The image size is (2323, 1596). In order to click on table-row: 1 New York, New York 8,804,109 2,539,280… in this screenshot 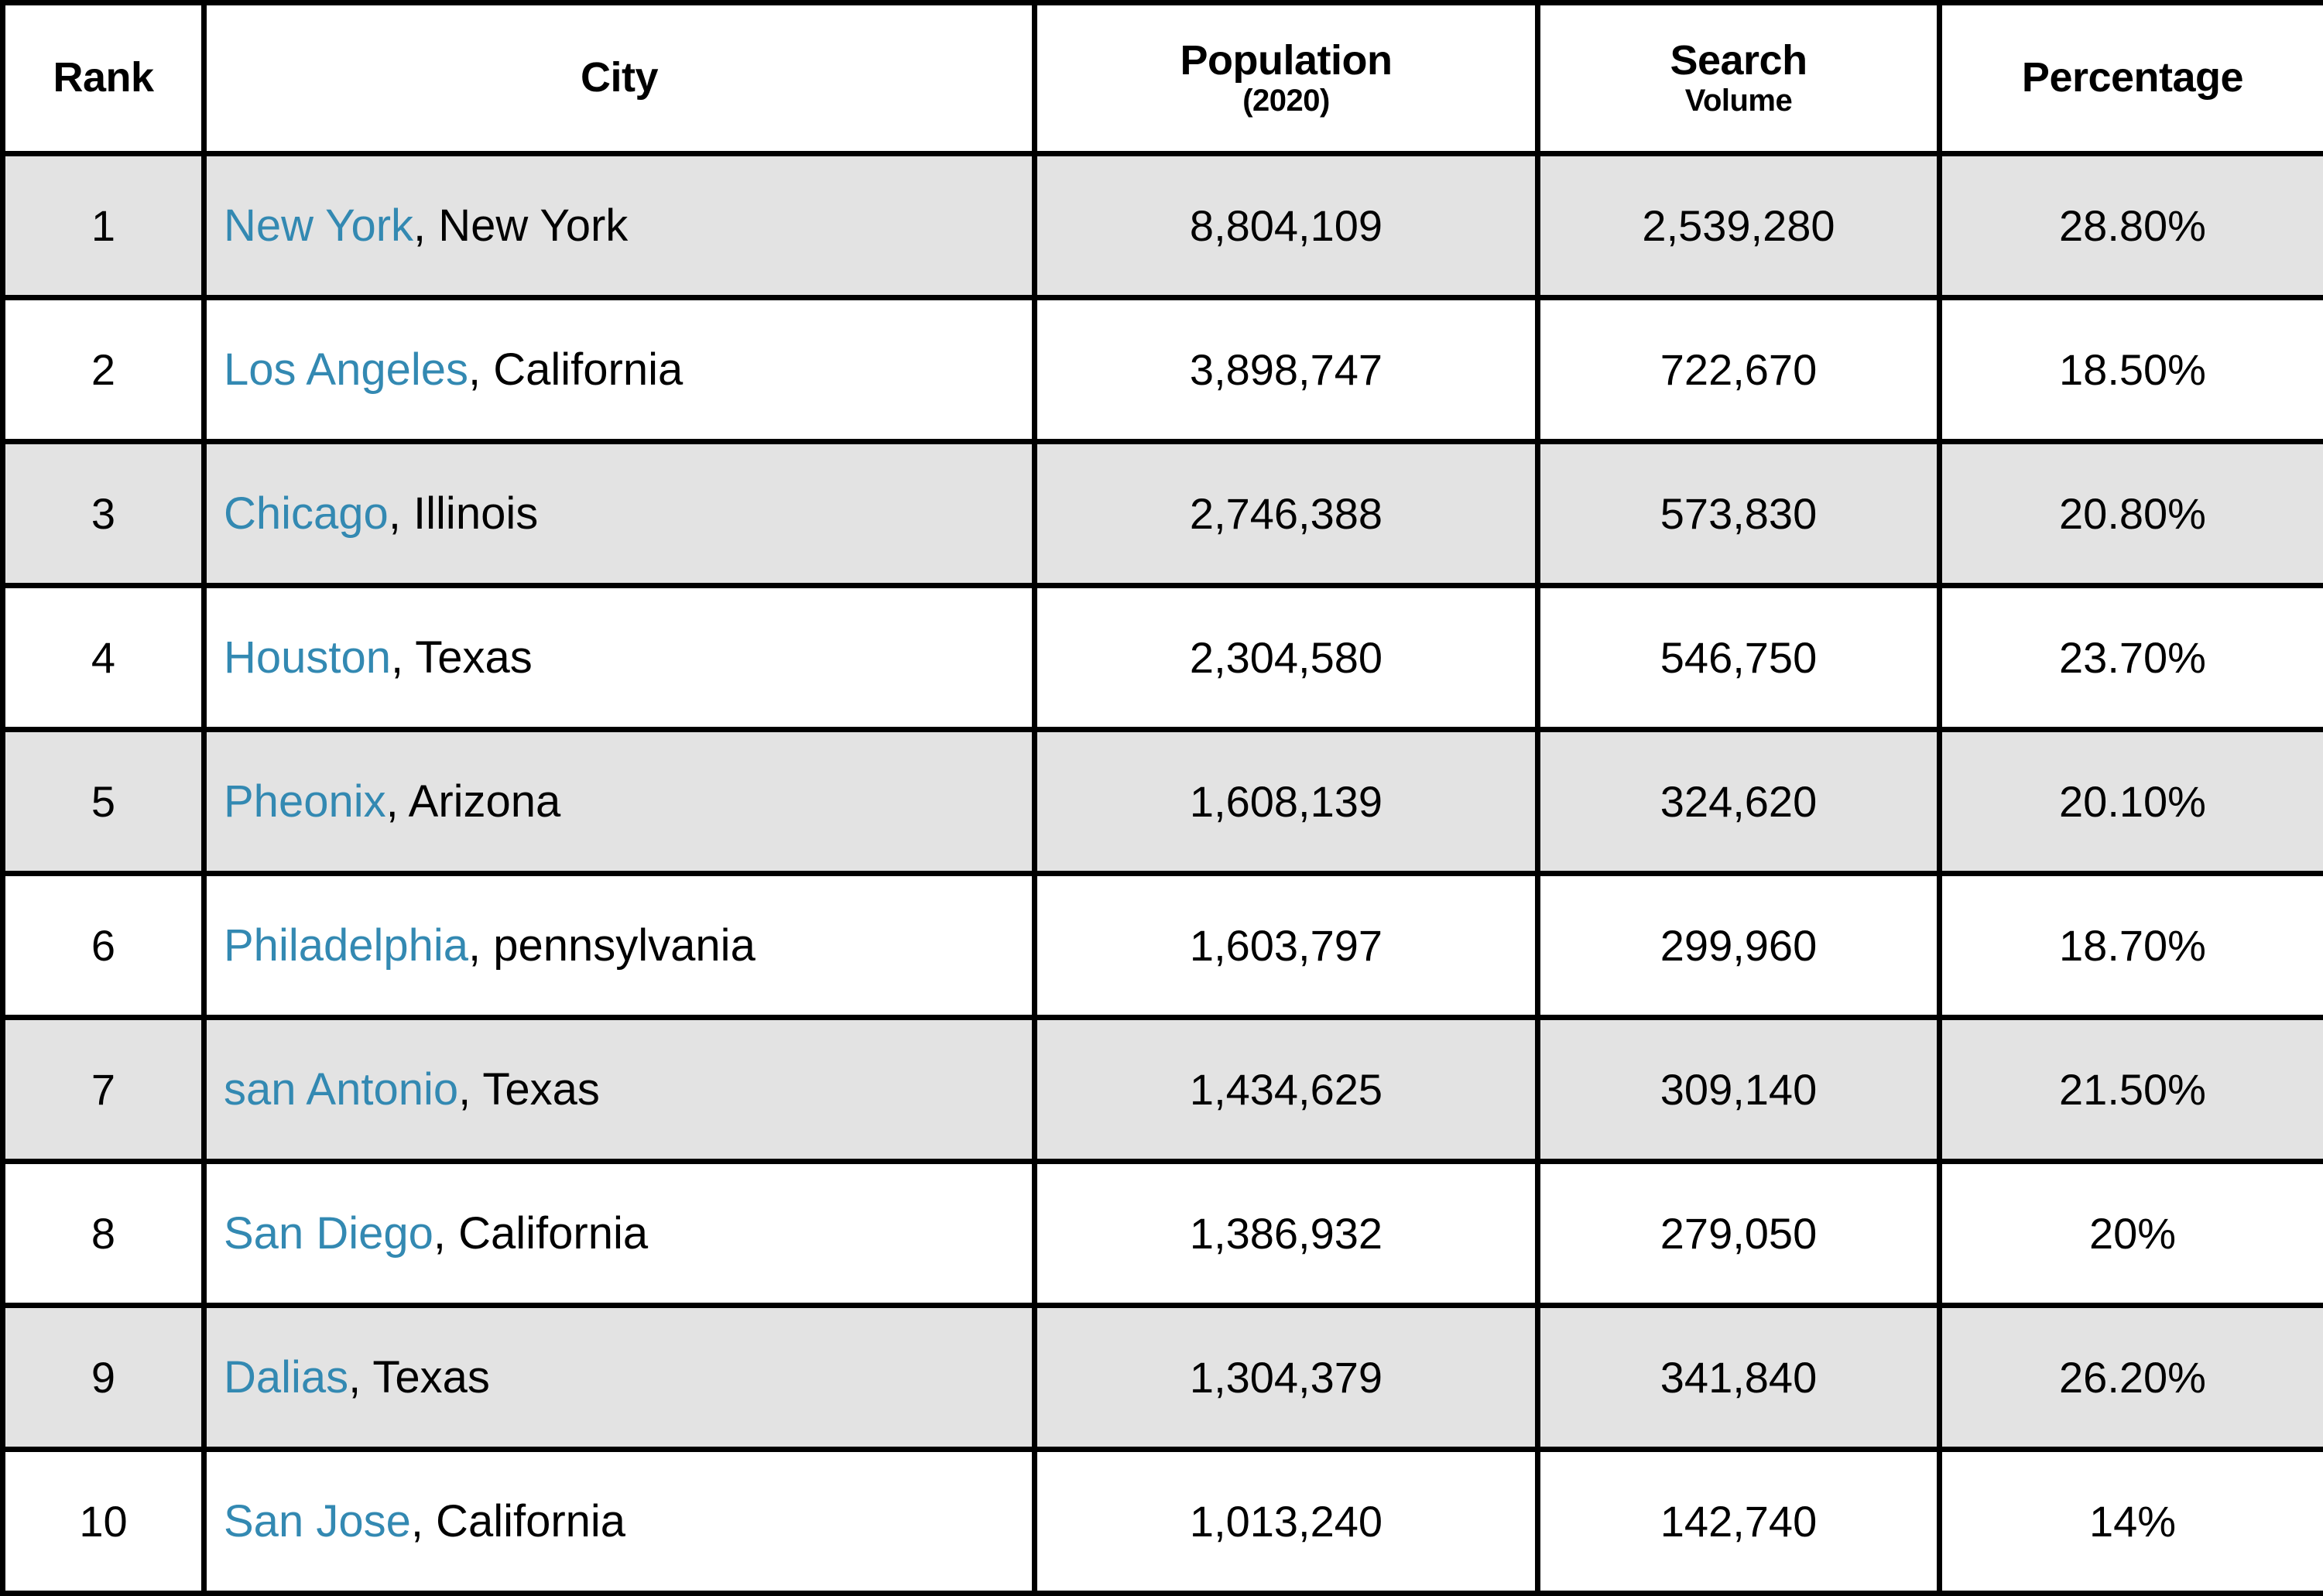, I will do `click(1163, 226)`.